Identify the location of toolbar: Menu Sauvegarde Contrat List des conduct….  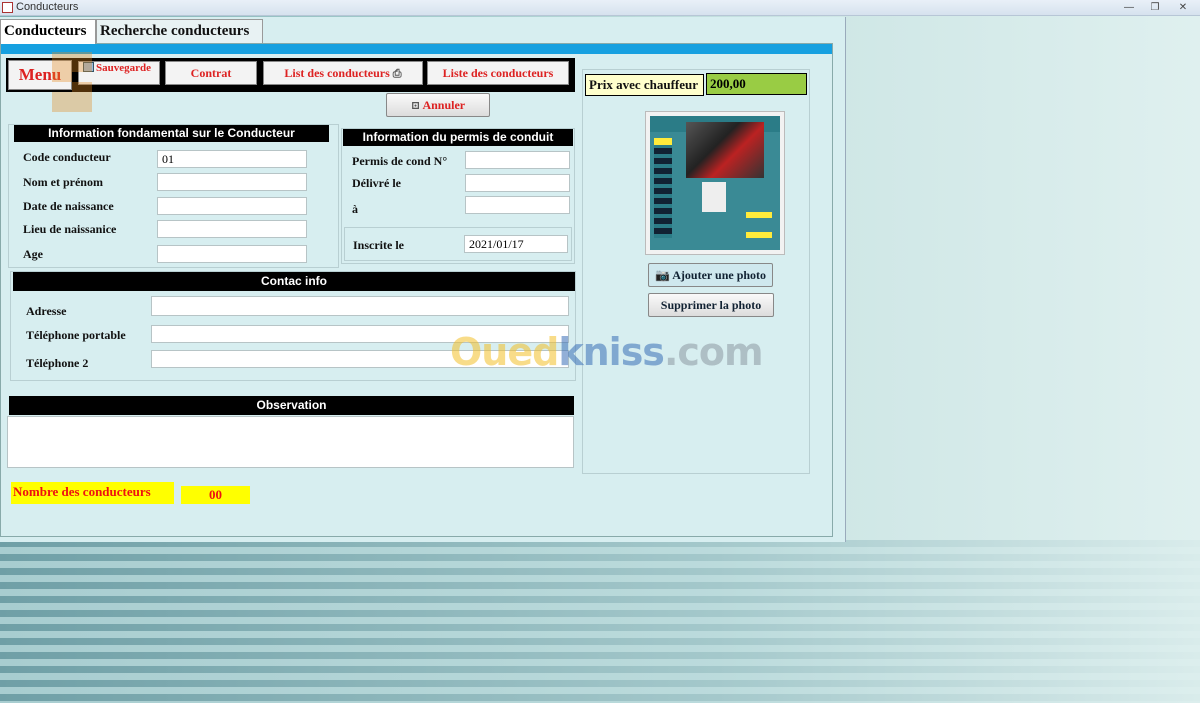
(290, 75).